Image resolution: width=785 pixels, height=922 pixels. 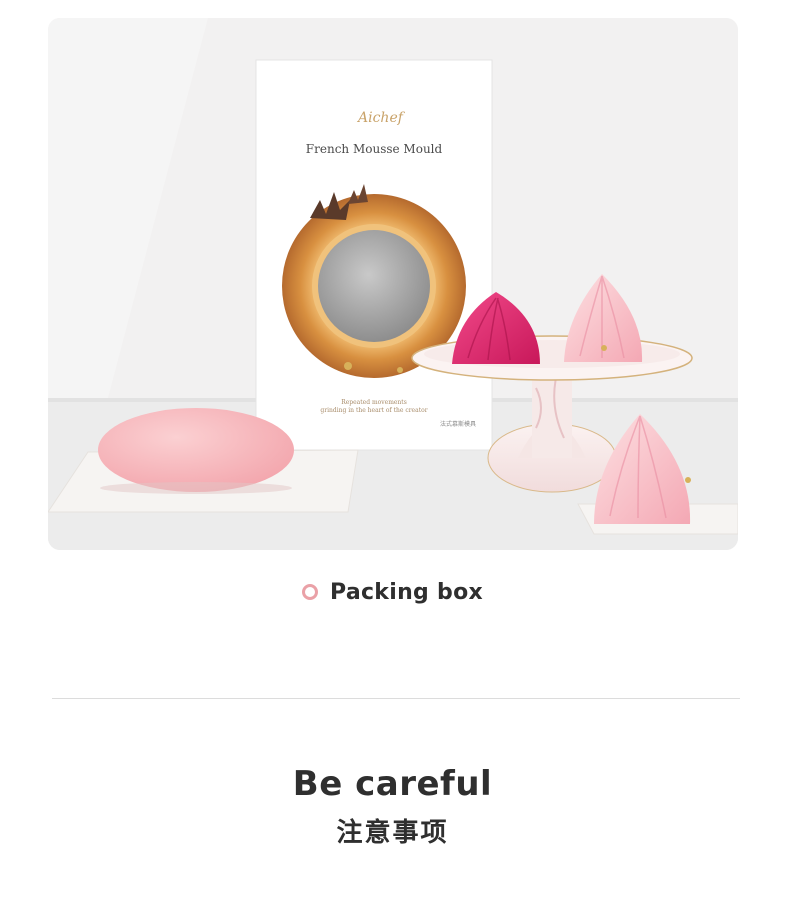 What do you see at coordinates (374, 149) in the screenshot?
I see `box-title-text: French Mousse Mould` at bounding box center [374, 149].